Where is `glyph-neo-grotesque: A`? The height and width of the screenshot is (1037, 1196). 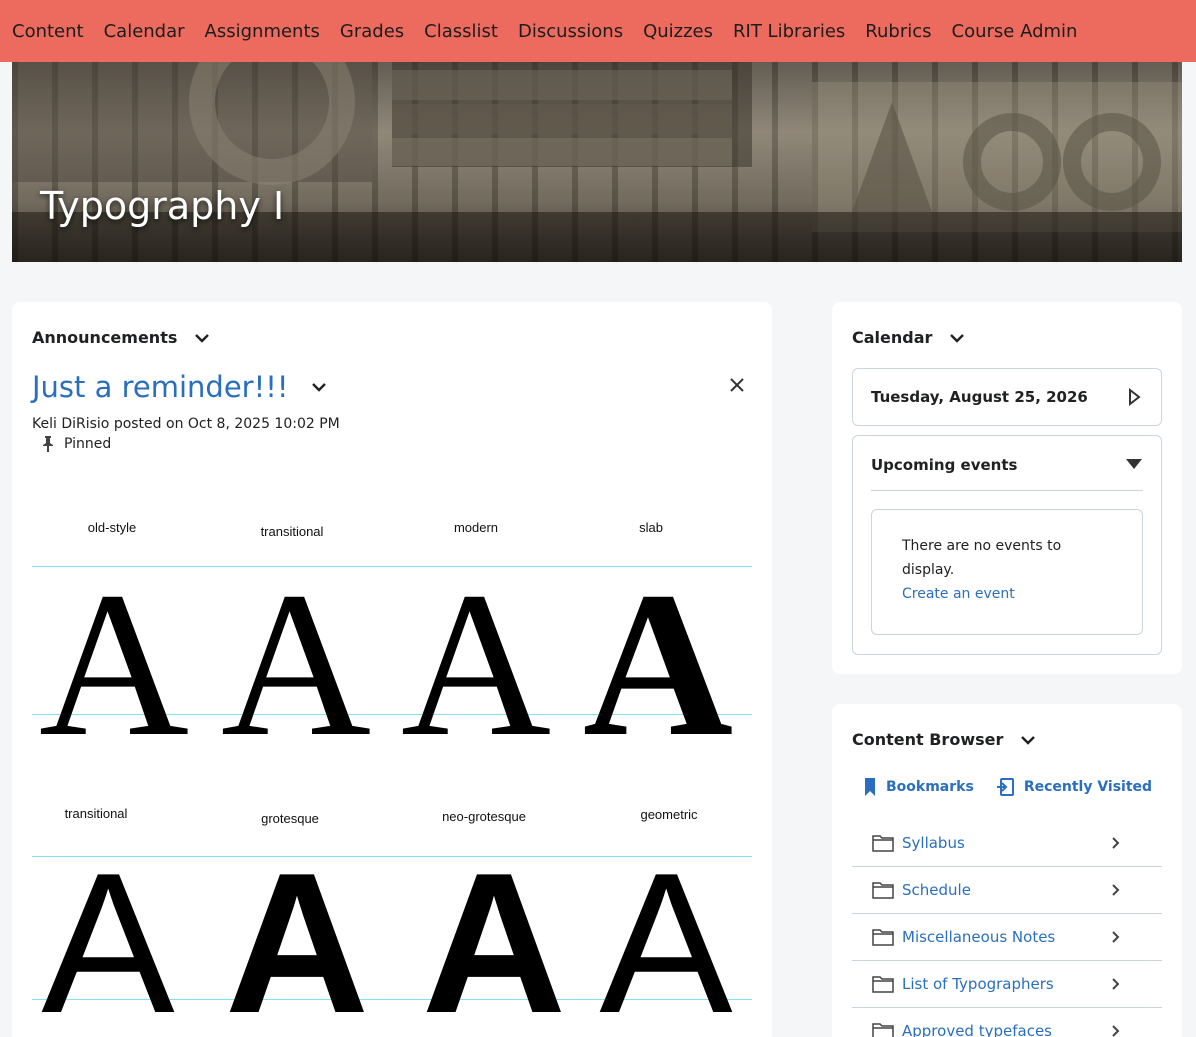
glyph-neo-grotesque: A is located at coordinates (494, 934).